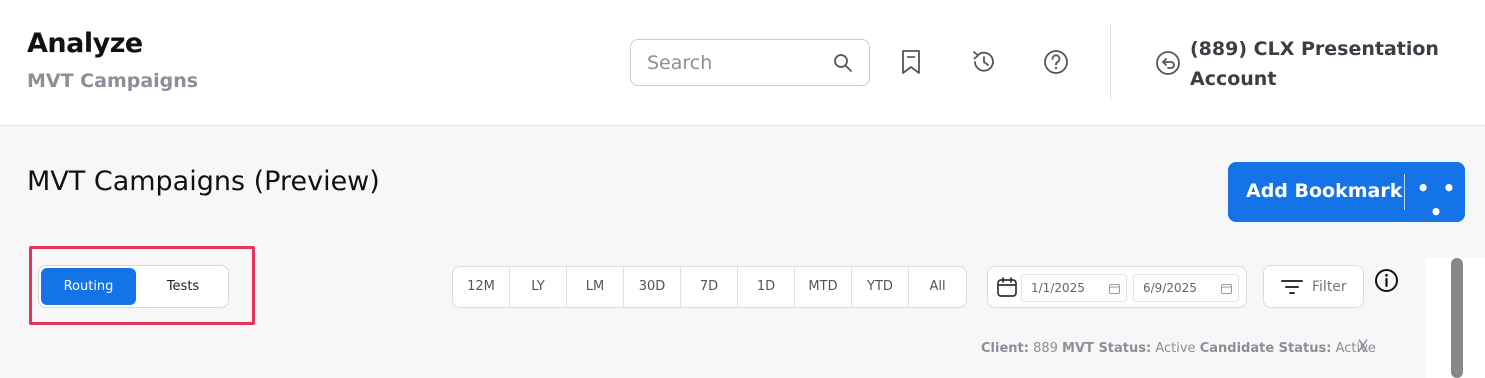  I want to click on calendar-icon, so click(1007, 287).